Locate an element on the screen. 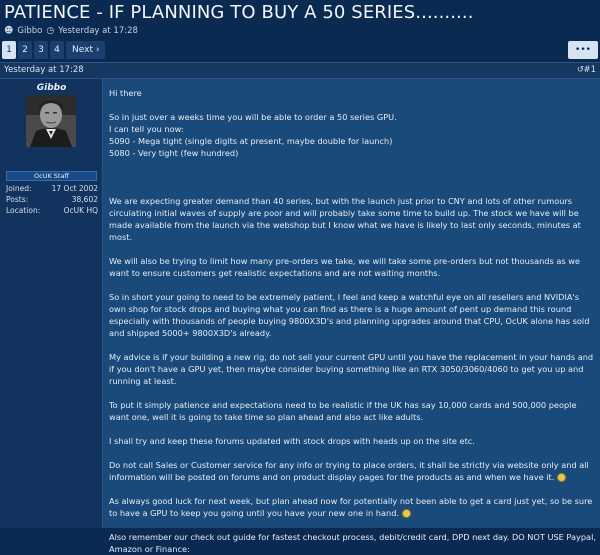 This screenshot has height=555, width=600. page-1-button: 1 is located at coordinates (9, 50).